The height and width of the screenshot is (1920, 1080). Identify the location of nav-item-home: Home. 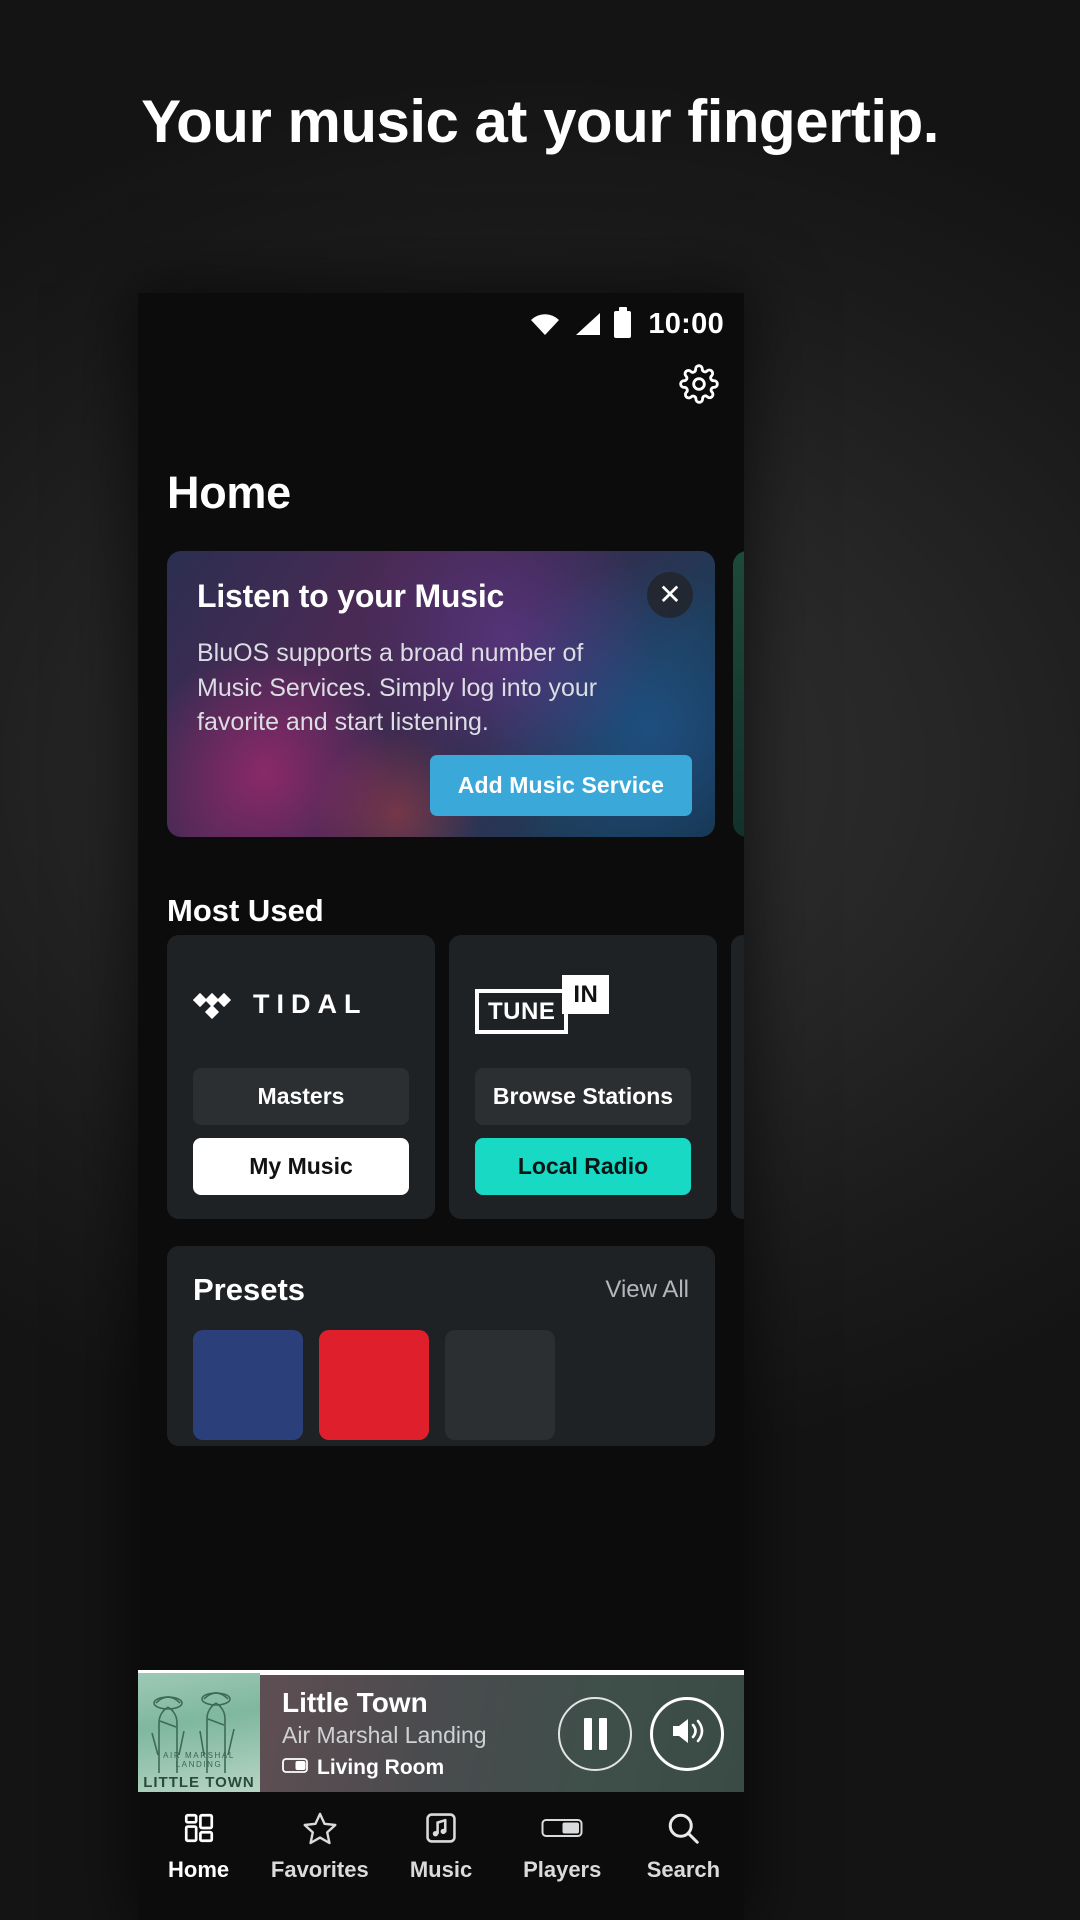
(198, 1845).